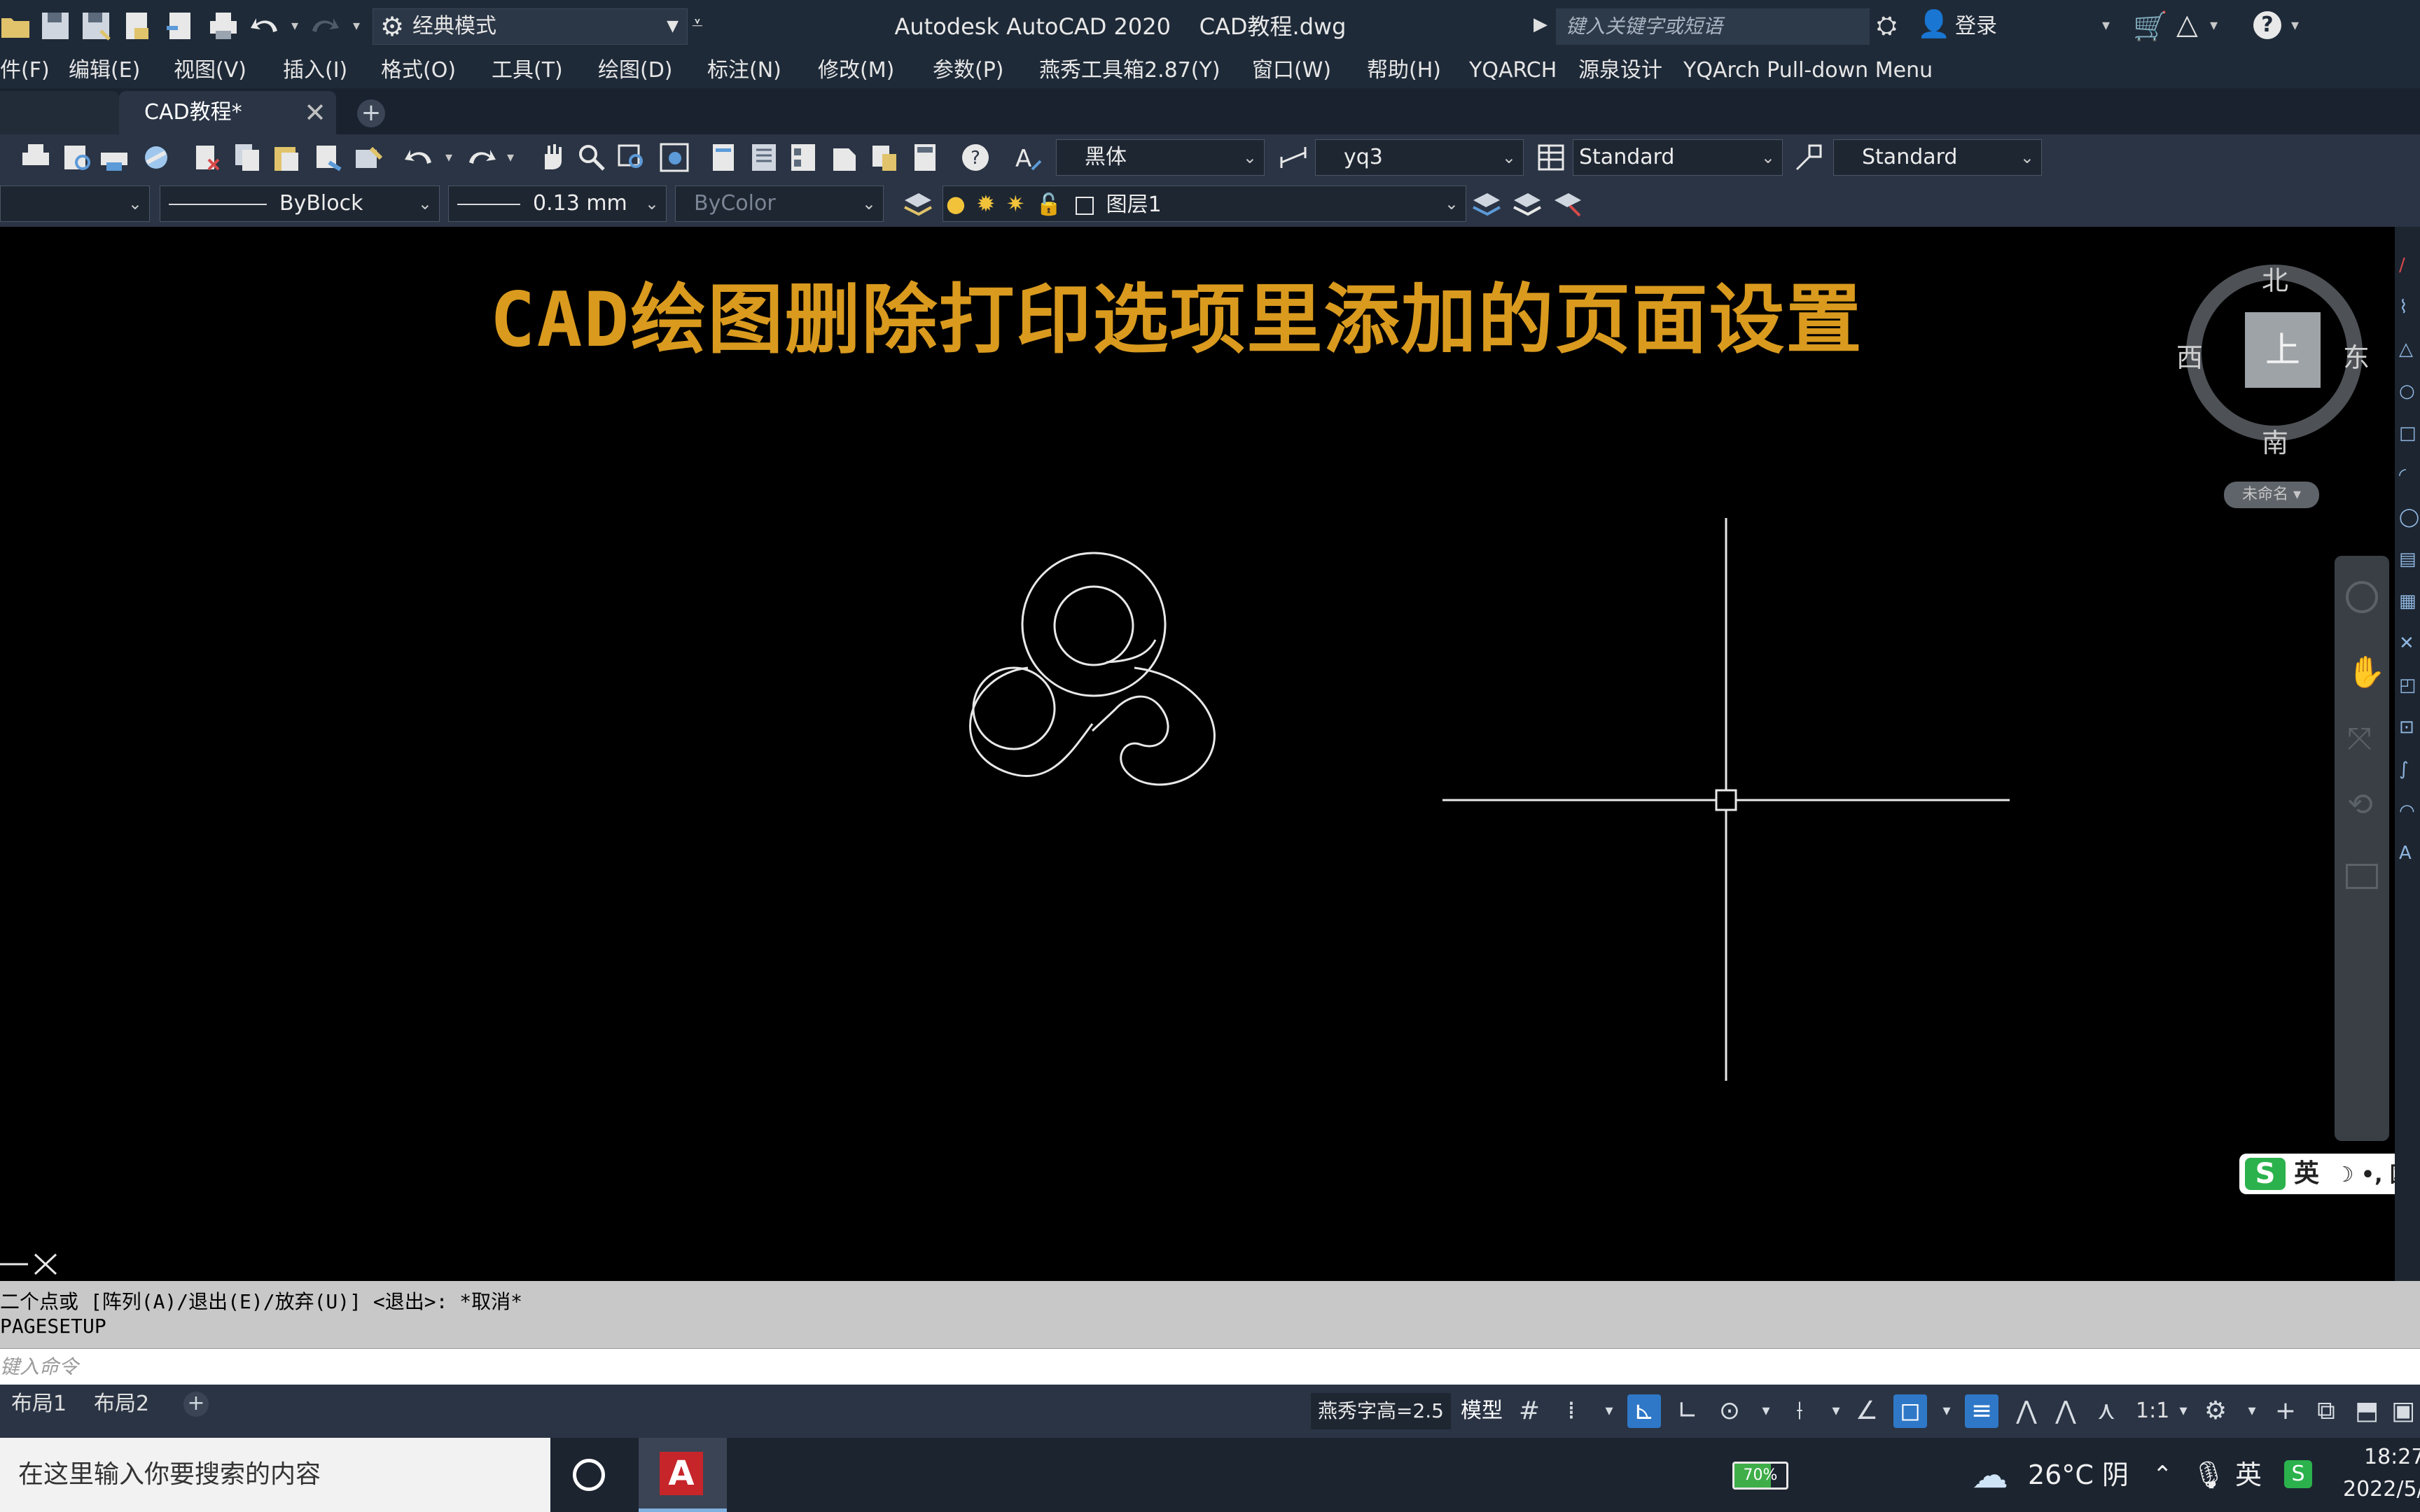 Image resolution: width=2420 pixels, height=1512 pixels. What do you see at coordinates (985, 203) in the screenshot?
I see `sun-icon: ✹` at bounding box center [985, 203].